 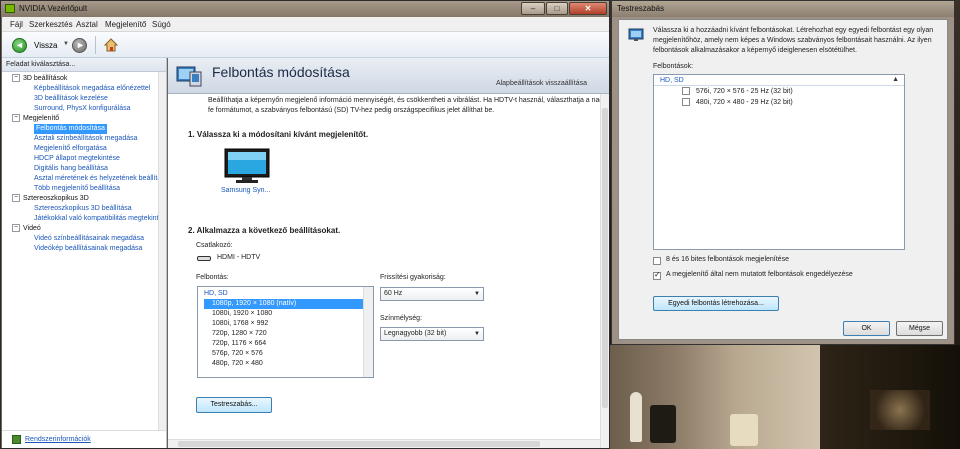 I want to click on menu-desktop: Asztal, so click(x=87, y=24).